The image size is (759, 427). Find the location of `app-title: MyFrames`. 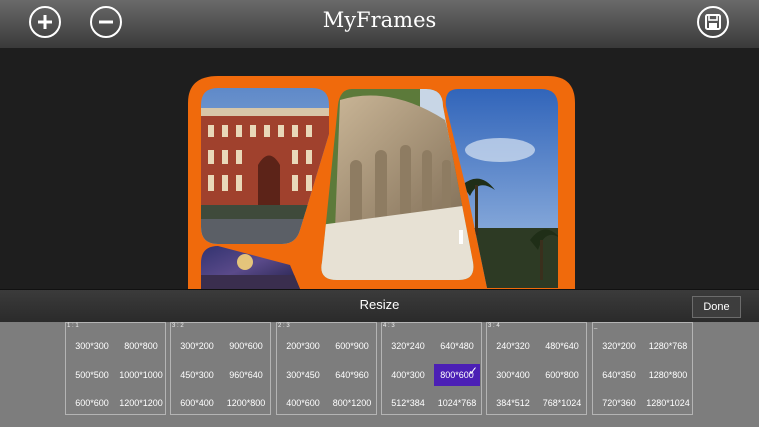

app-title: MyFrames is located at coordinates (379, 20).